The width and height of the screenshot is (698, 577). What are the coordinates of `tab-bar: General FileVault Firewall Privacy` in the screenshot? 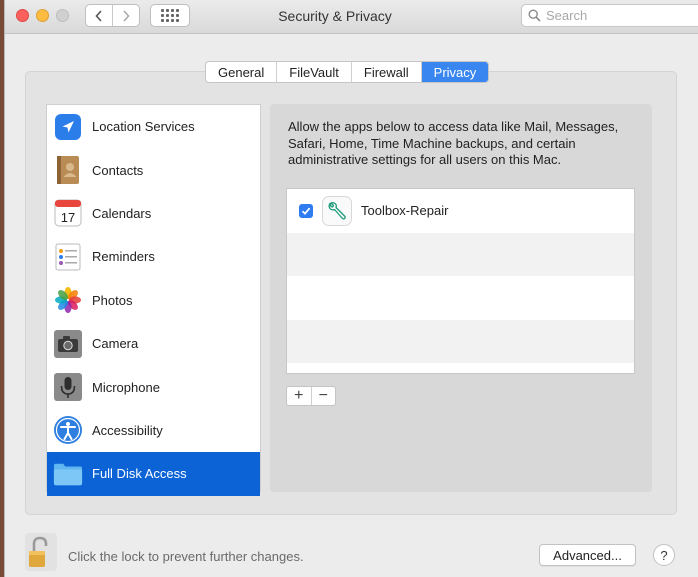 It's located at (347, 72).